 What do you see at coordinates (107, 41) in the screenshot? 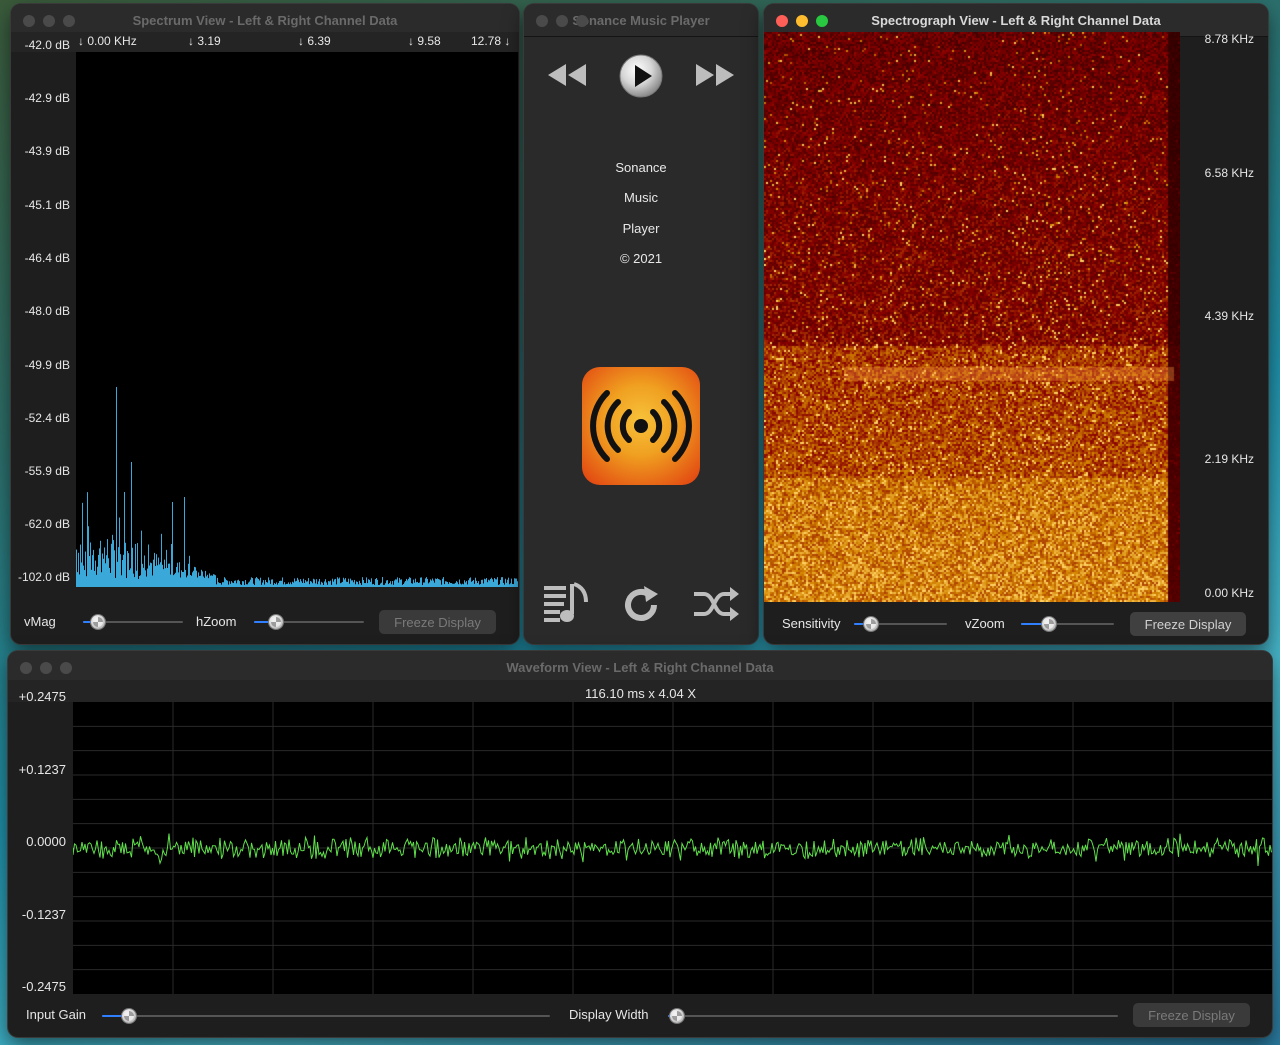
I see `freq-marker: ↓ 0.00 KHz` at bounding box center [107, 41].